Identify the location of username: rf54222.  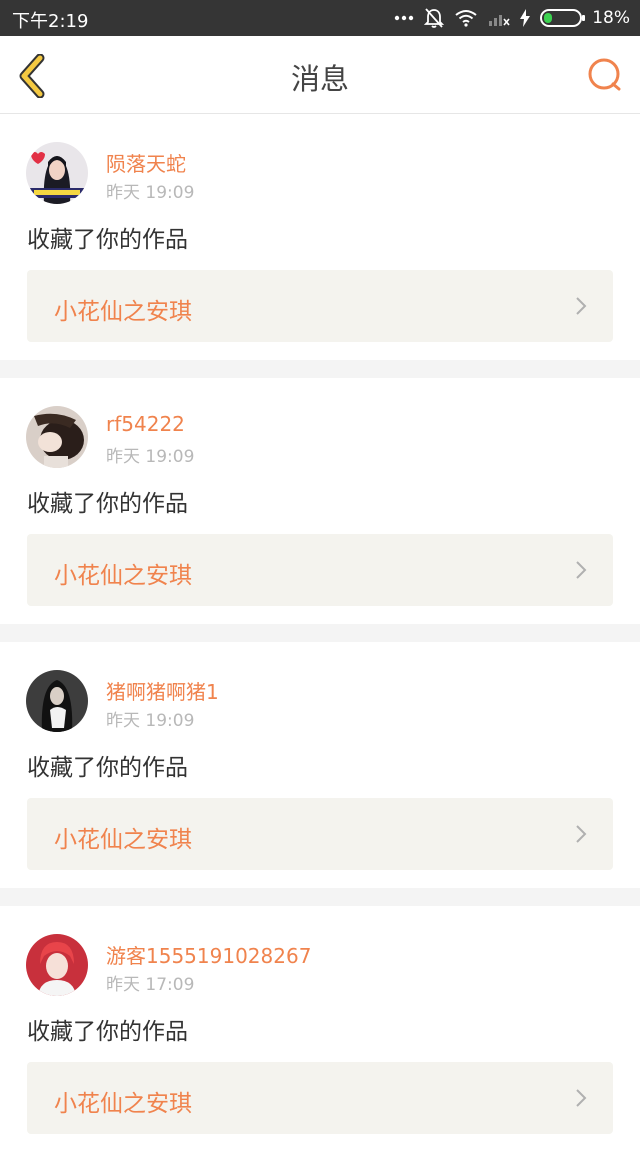
(145, 424).